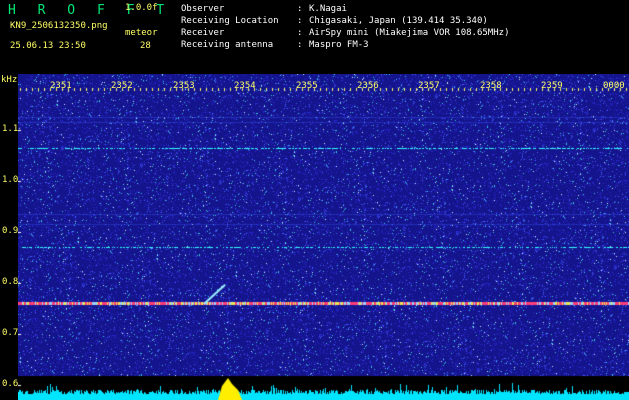 The width and height of the screenshot is (629, 400). I want to click on frequency-unit-label: kHz, so click(9, 80).